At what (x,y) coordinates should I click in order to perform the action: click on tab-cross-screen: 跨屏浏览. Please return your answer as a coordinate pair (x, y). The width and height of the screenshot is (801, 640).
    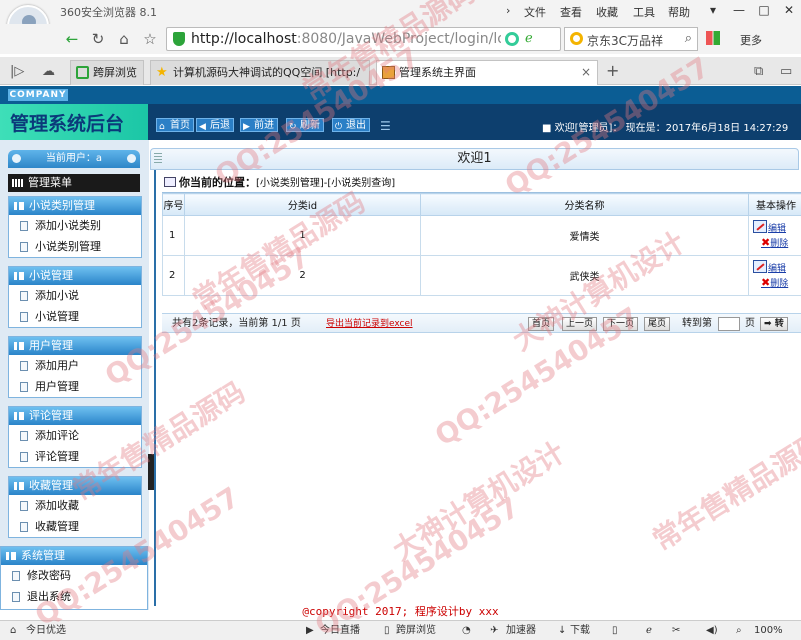
    Looking at the image, I should click on (107, 72).